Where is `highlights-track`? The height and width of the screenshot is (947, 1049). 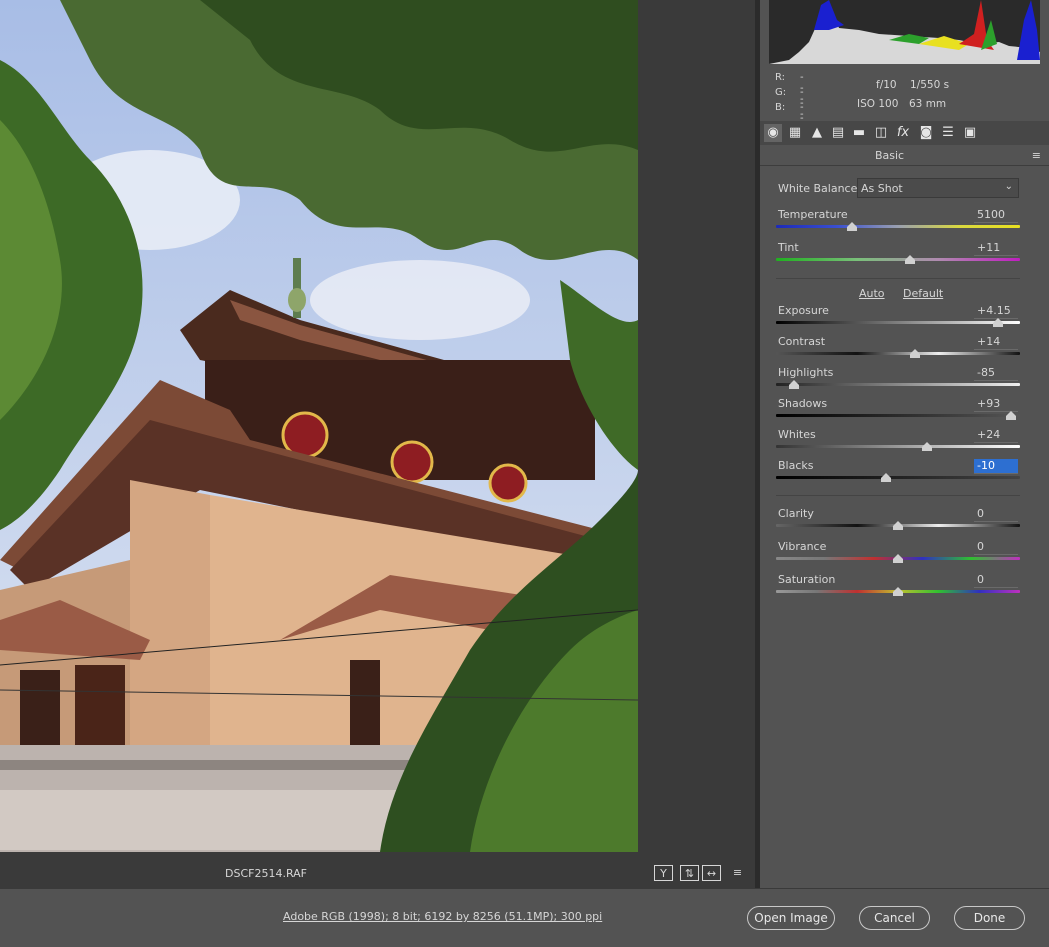
highlights-track is located at coordinates (898, 384).